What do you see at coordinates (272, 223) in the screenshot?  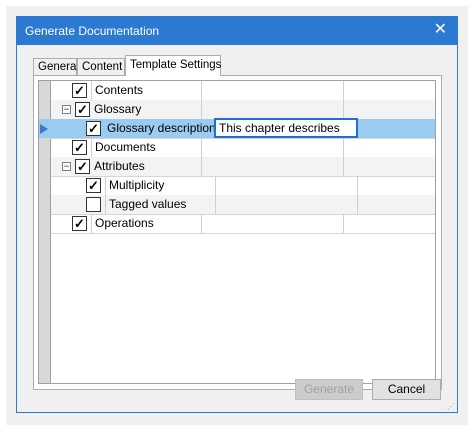 I see `operations-value` at bounding box center [272, 223].